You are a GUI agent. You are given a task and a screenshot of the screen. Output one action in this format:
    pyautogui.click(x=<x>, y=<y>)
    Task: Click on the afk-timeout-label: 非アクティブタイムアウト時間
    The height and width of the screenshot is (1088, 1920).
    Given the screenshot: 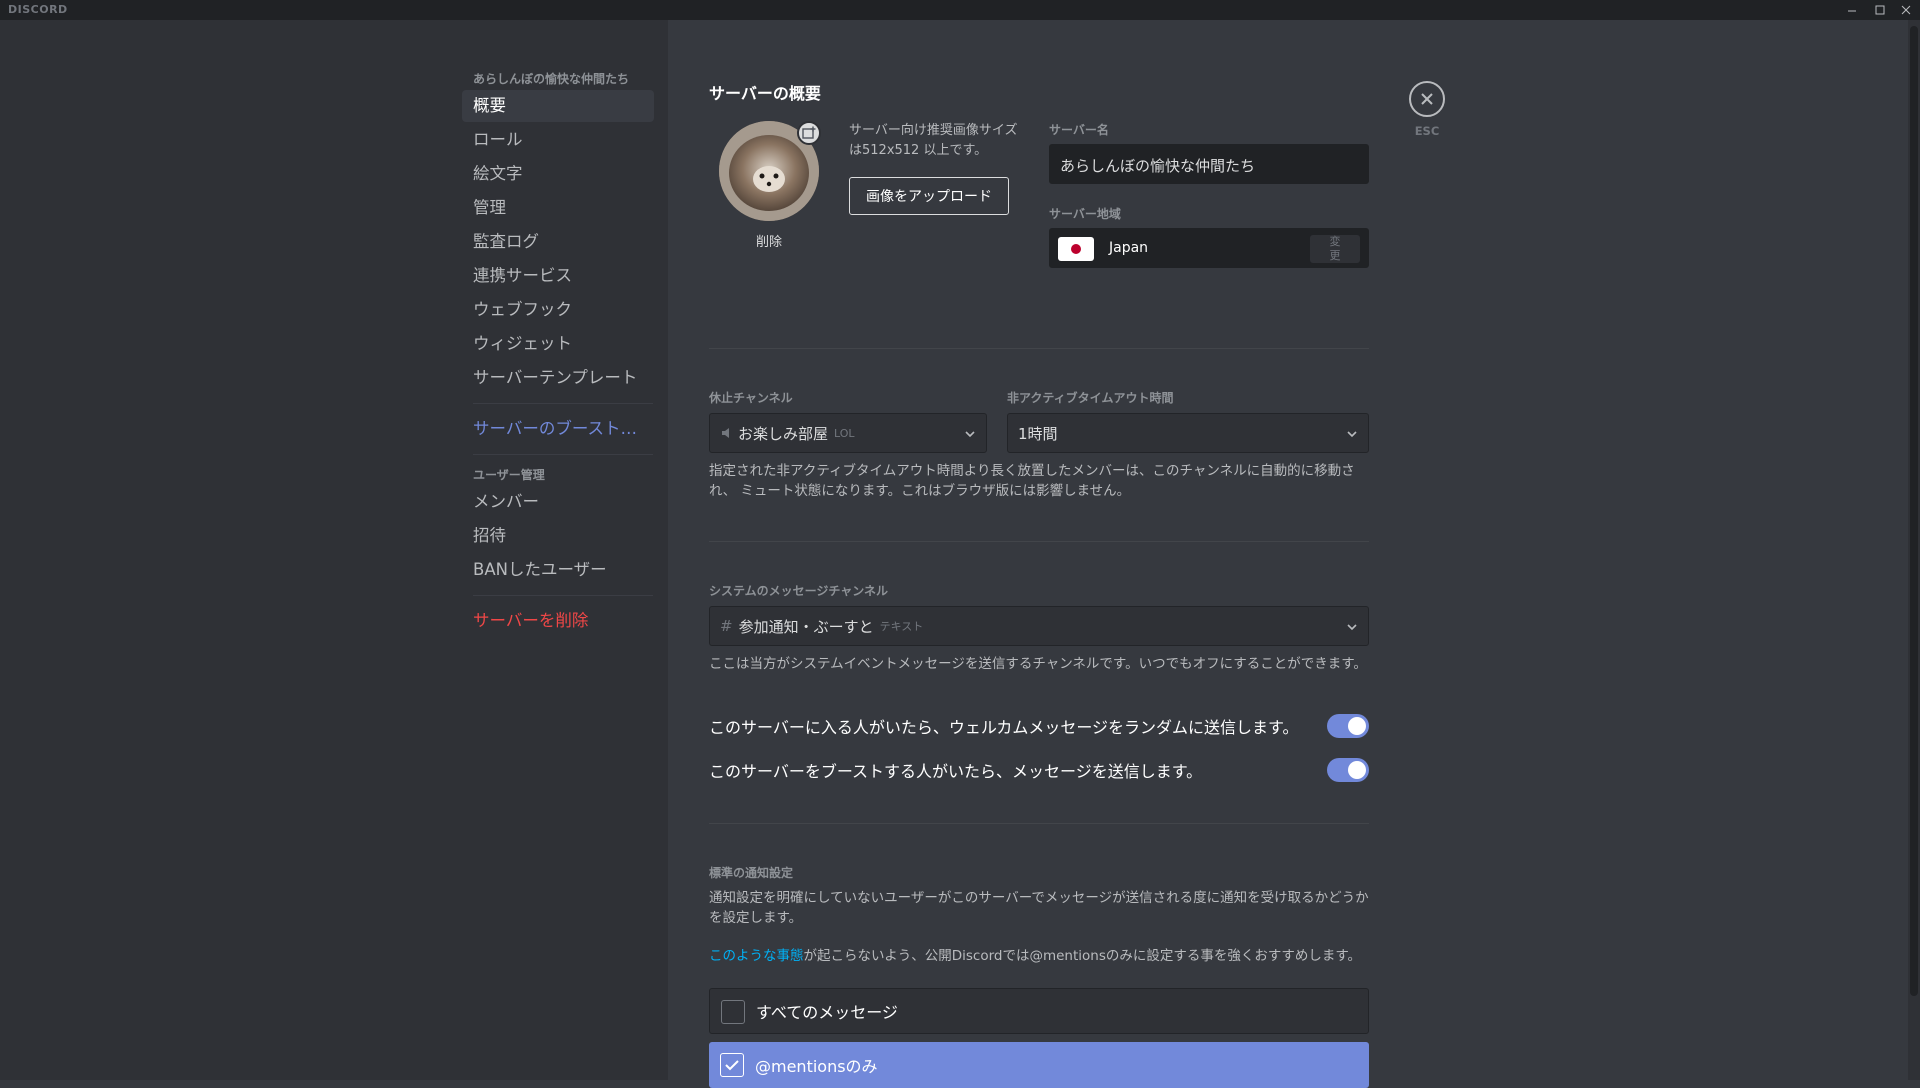 What is the action you would take?
    pyautogui.click(x=1090, y=398)
    